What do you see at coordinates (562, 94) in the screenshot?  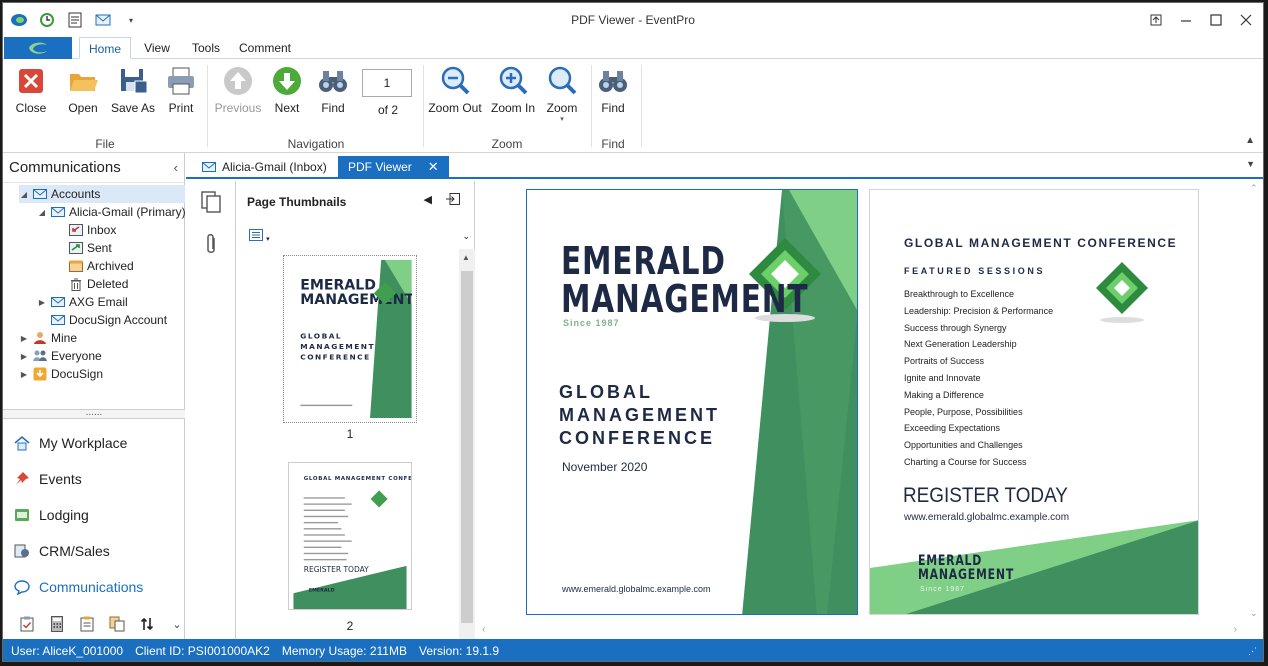 I see `zoom-button: Zoom ▾` at bounding box center [562, 94].